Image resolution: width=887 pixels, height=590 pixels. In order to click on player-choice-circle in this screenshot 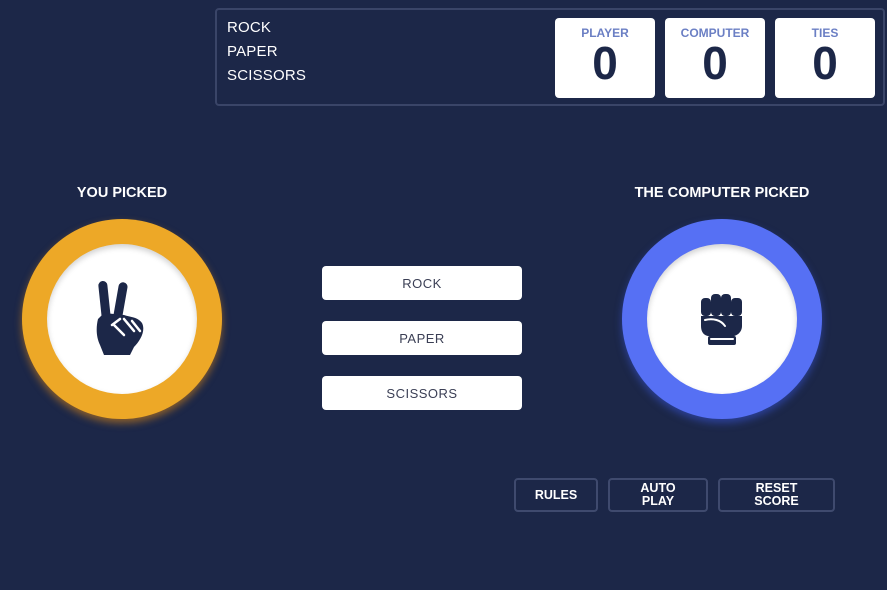, I will do `click(122, 319)`.